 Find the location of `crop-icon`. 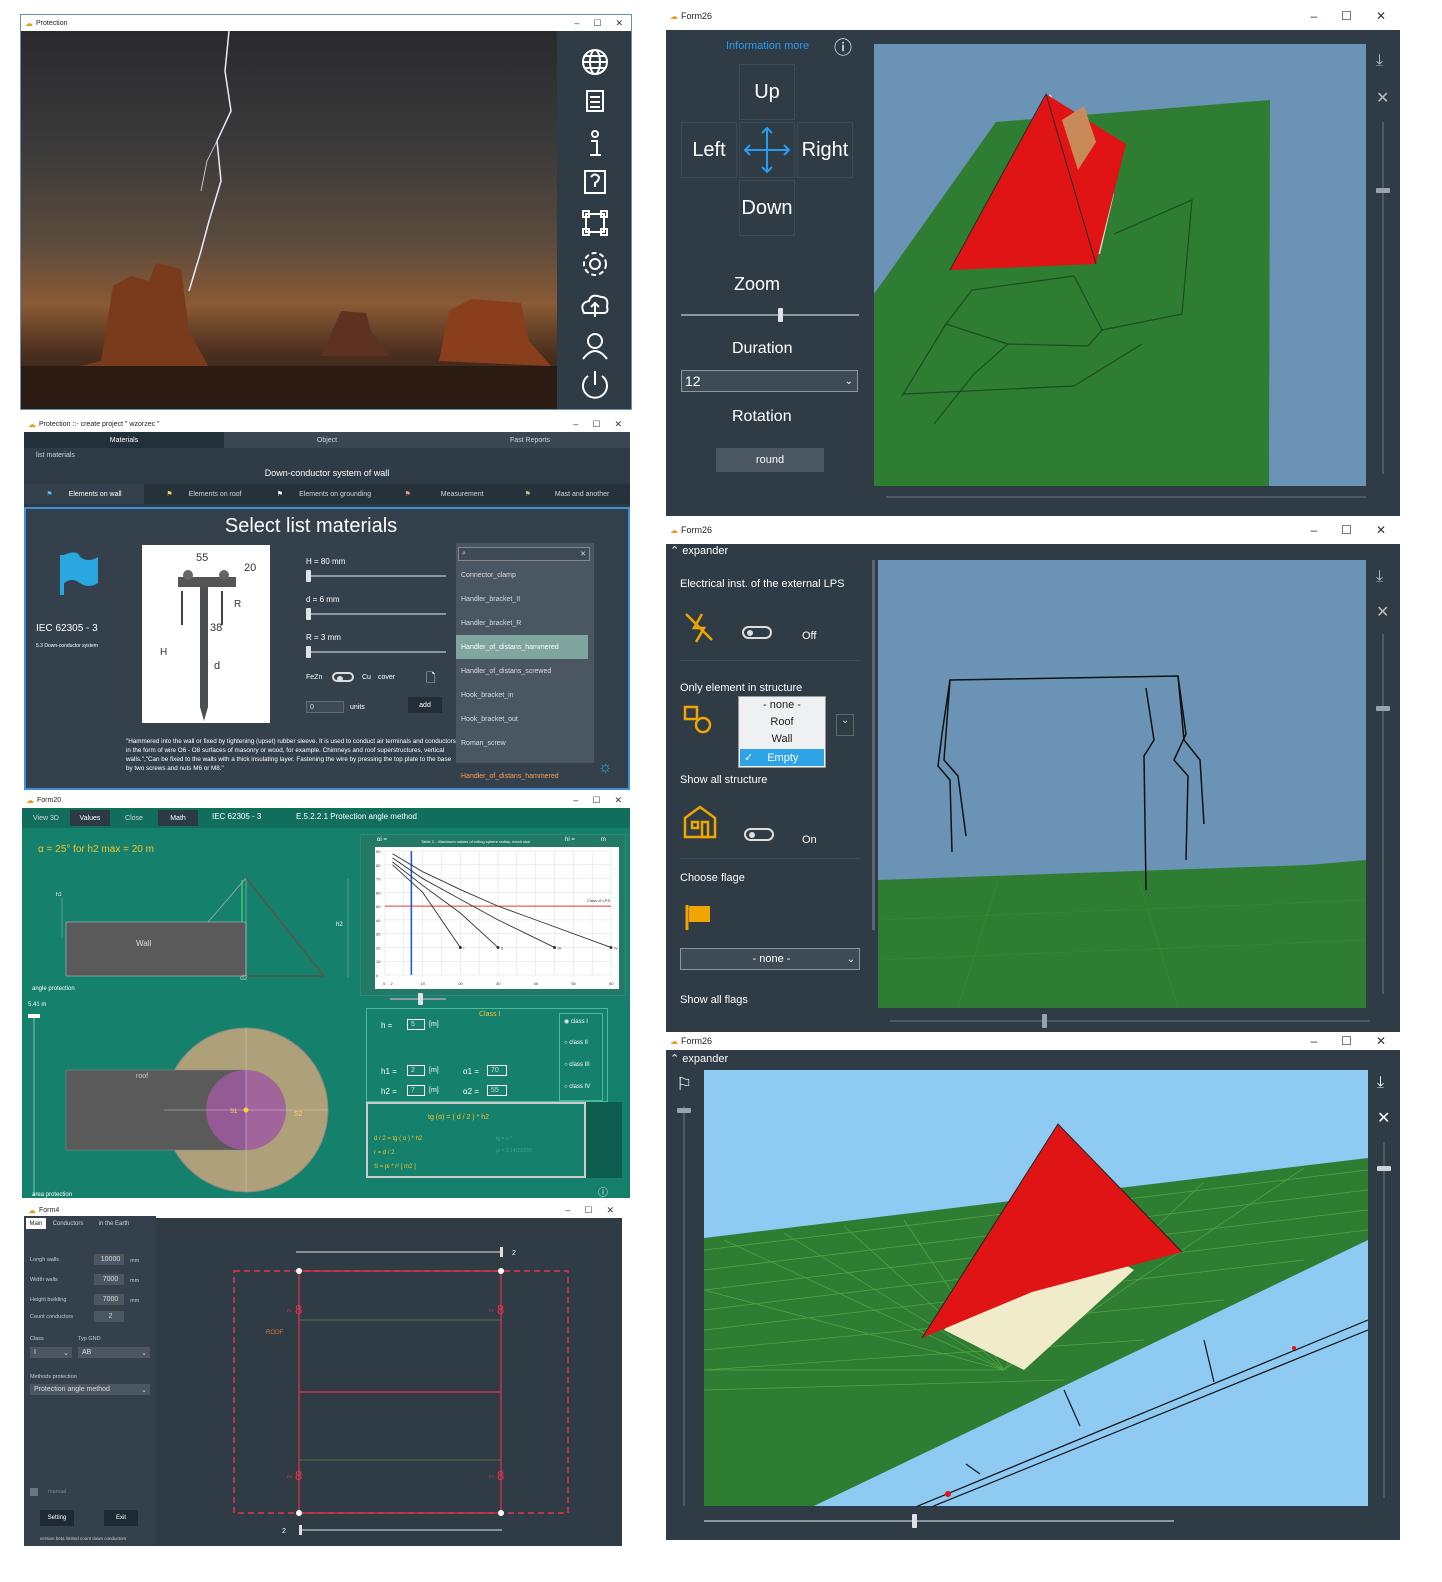

crop-icon is located at coordinates (595, 223).